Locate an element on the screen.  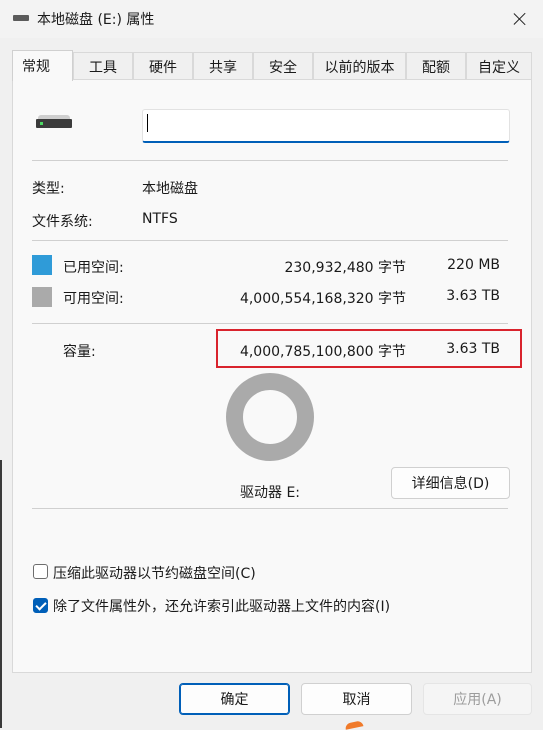
type-label: 类型: is located at coordinates (48, 189).